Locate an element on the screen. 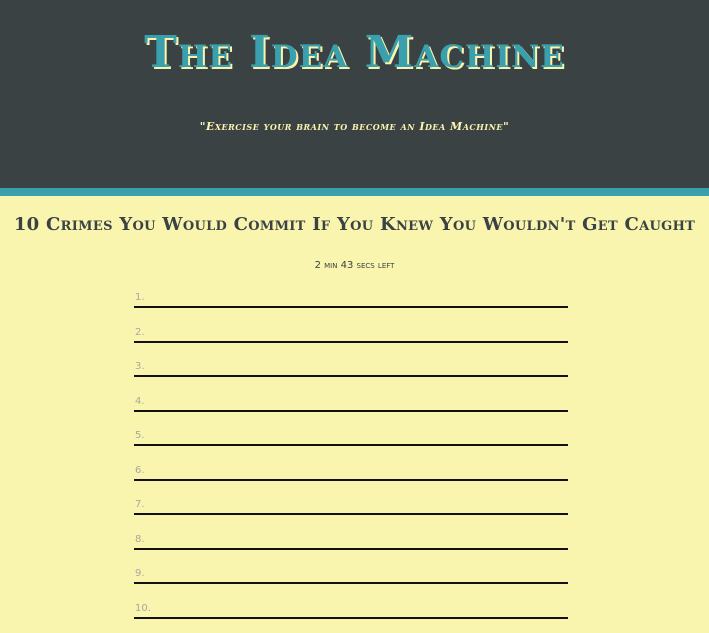 The image size is (709, 633). countdown-timer: 2 min 43 secs left is located at coordinates (354, 265).